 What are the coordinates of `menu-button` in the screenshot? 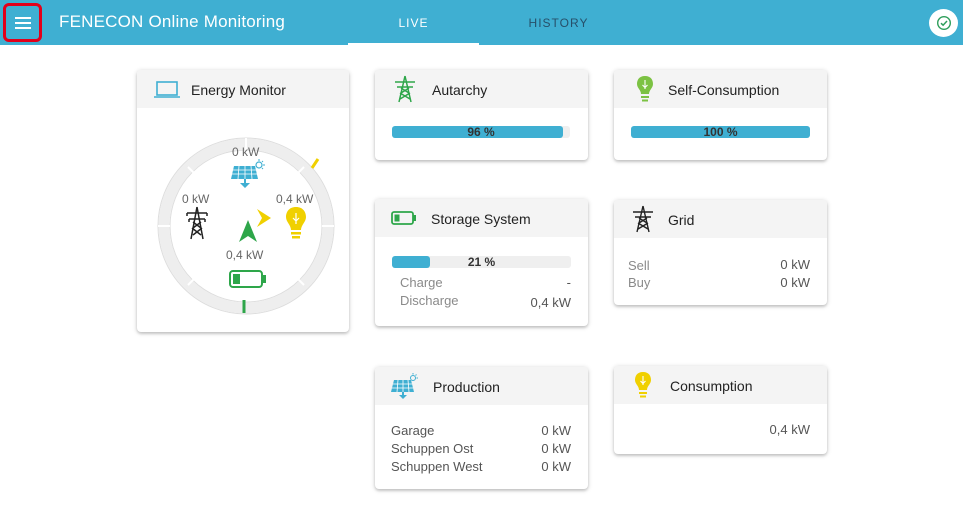 It's located at (22, 22).